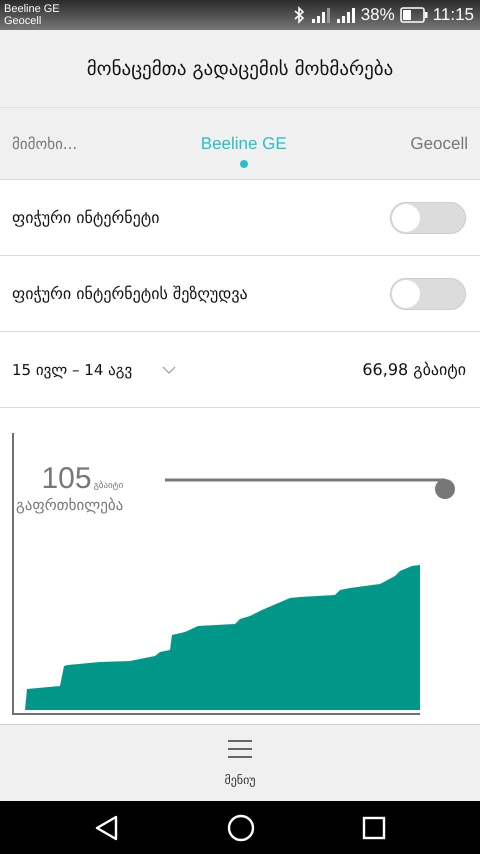 This screenshot has width=480, height=854. I want to click on recents-icon, so click(374, 828).